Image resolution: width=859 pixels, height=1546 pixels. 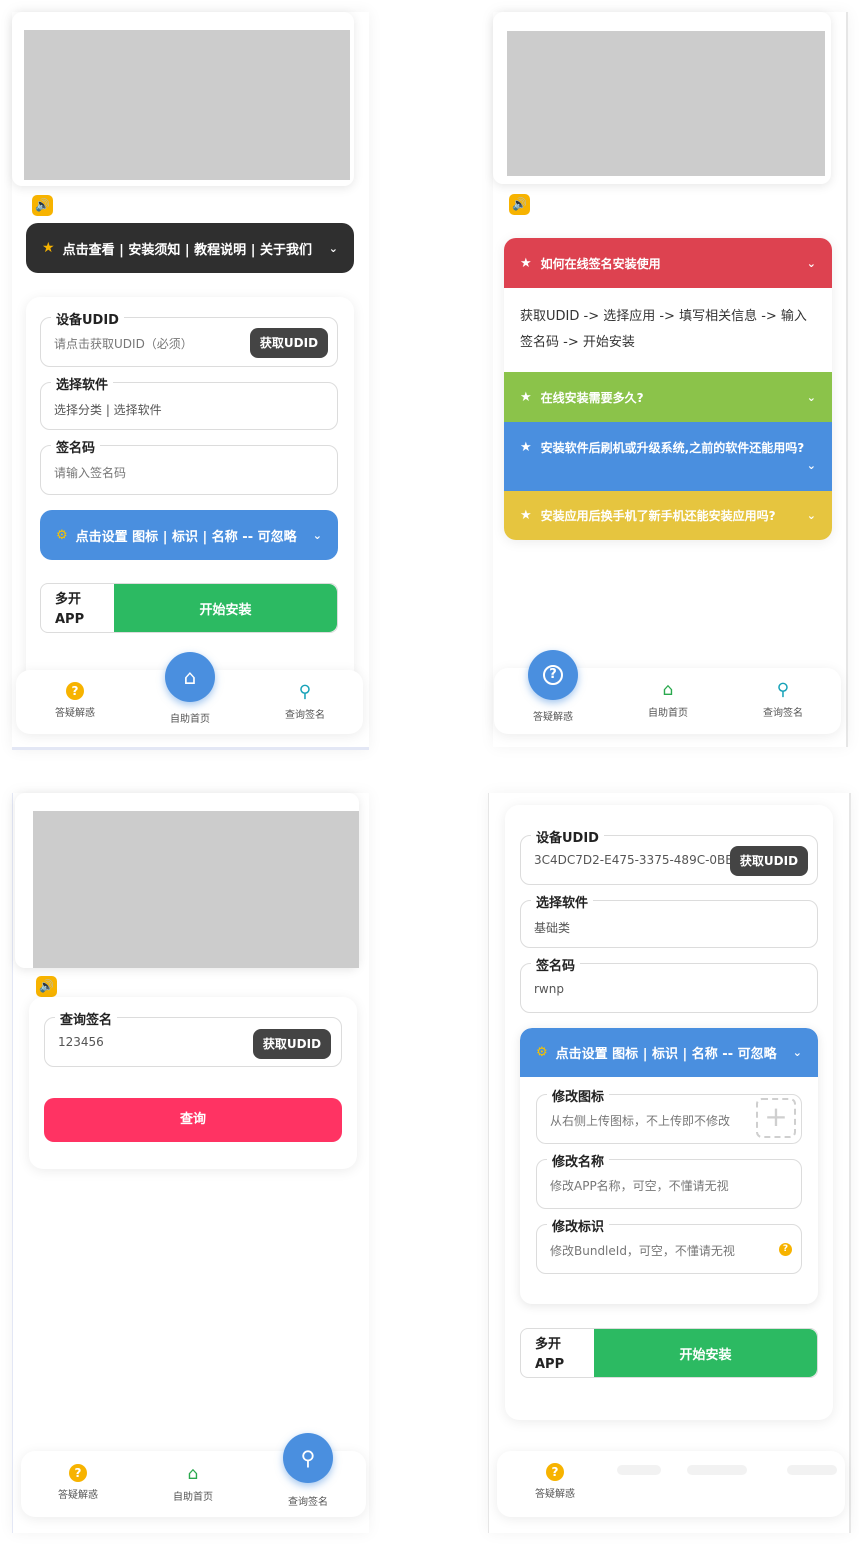 I want to click on faq-item-4: ★ 安装应用后换手机了新手机还能安装应用吗? ⌄, so click(x=668, y=515).